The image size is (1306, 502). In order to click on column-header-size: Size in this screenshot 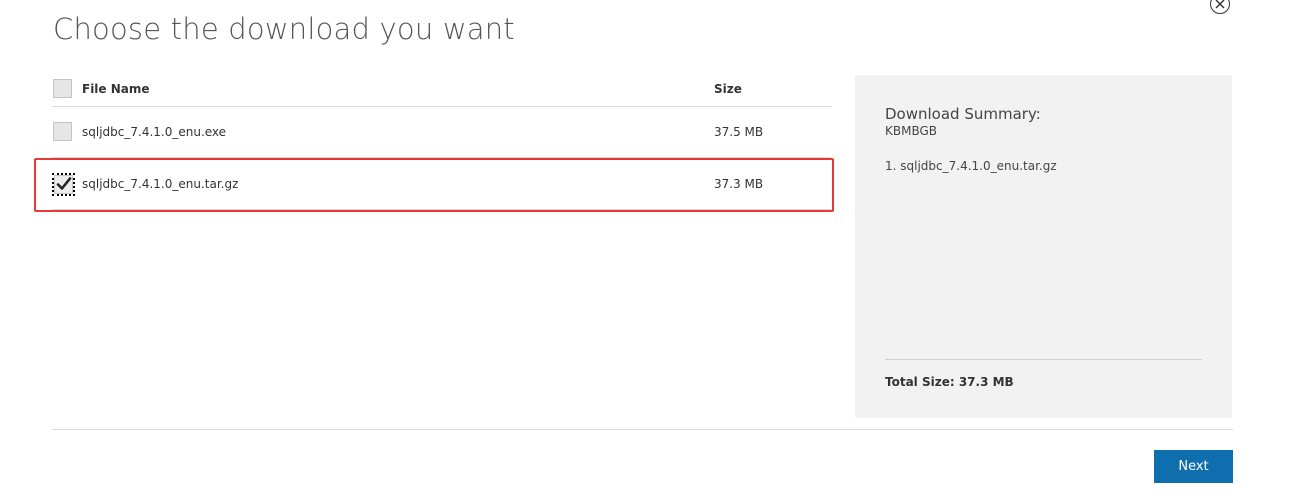, I will do `click(728, 89)`.